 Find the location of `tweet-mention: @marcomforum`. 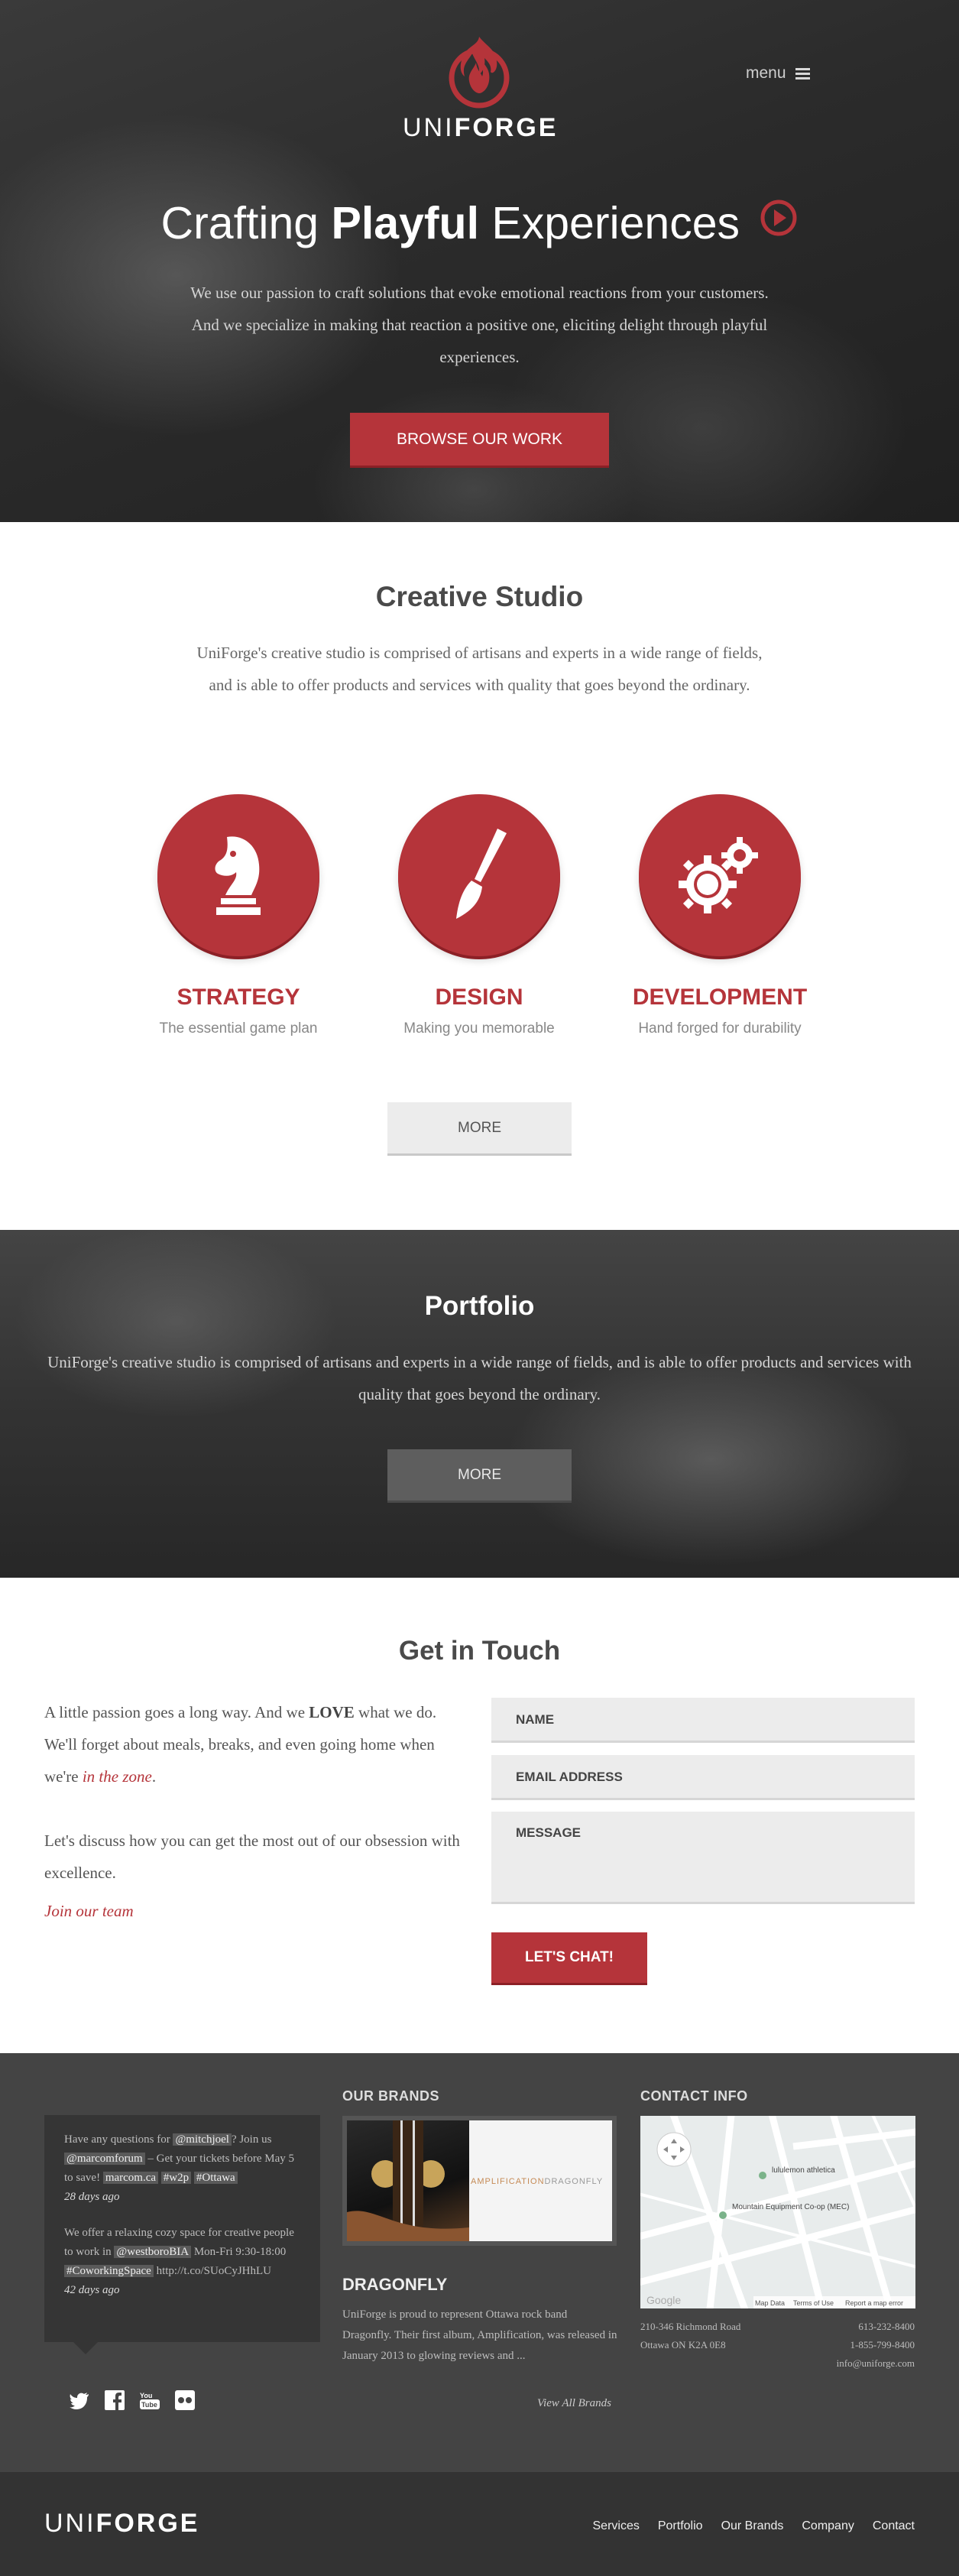

tweet-mention: @marcomforum is located at coordinates (104, 2159).